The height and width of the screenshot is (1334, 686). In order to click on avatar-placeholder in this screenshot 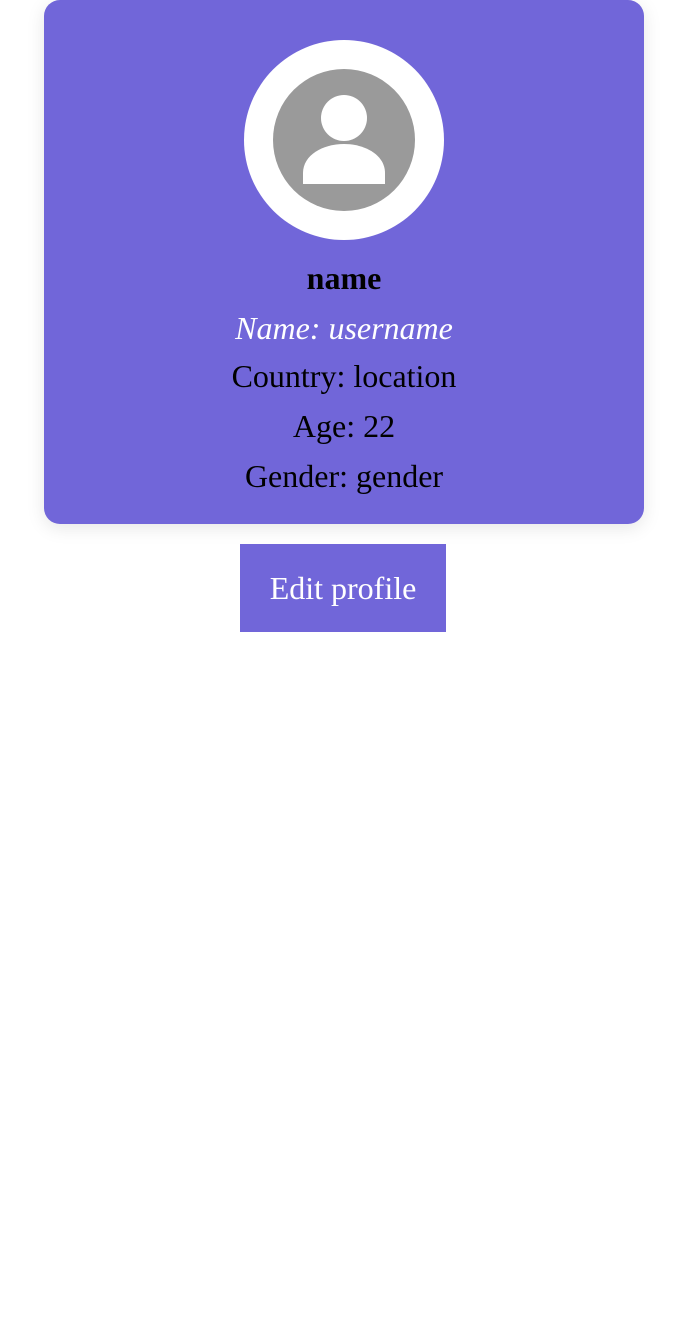, I will do `click(344, 140)`.